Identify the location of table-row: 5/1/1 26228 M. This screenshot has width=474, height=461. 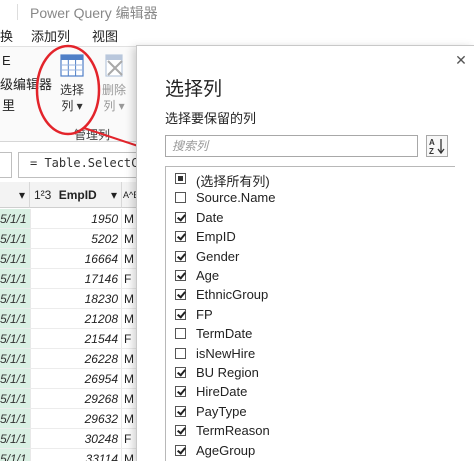
(70, 359).